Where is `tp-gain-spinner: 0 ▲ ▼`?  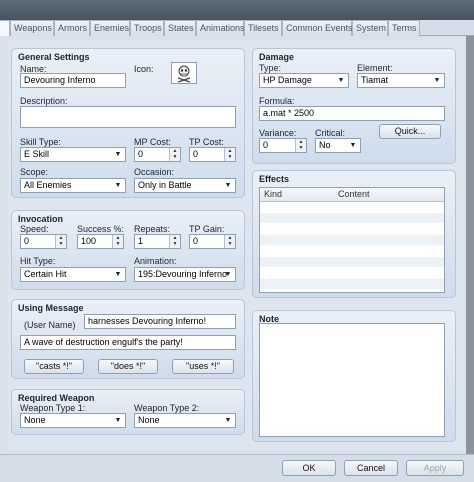 tp-gain-spinner: 0 ▲ ▼ is located at coordinates (212, 241).